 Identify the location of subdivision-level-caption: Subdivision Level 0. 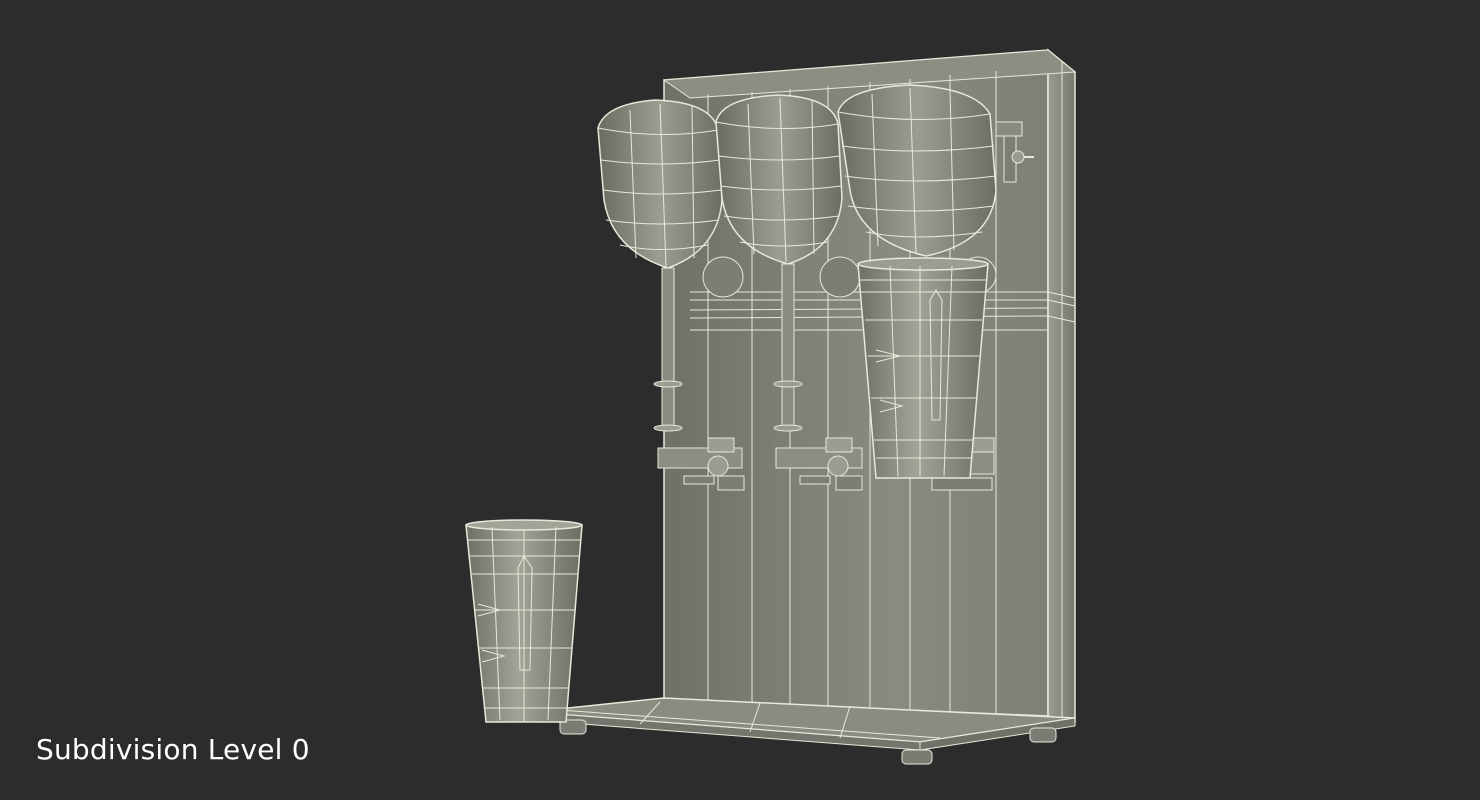
(173, 749).